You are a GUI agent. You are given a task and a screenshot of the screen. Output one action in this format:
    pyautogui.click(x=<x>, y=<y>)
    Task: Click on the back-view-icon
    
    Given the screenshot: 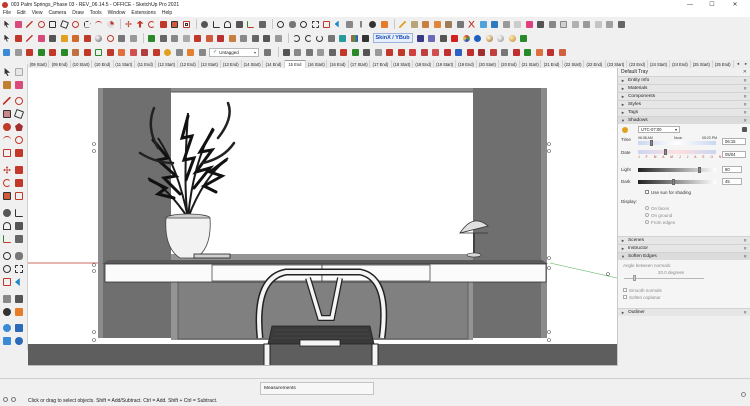 What is the action you would take?
    pyautogui.click(x=52, y=52)
    